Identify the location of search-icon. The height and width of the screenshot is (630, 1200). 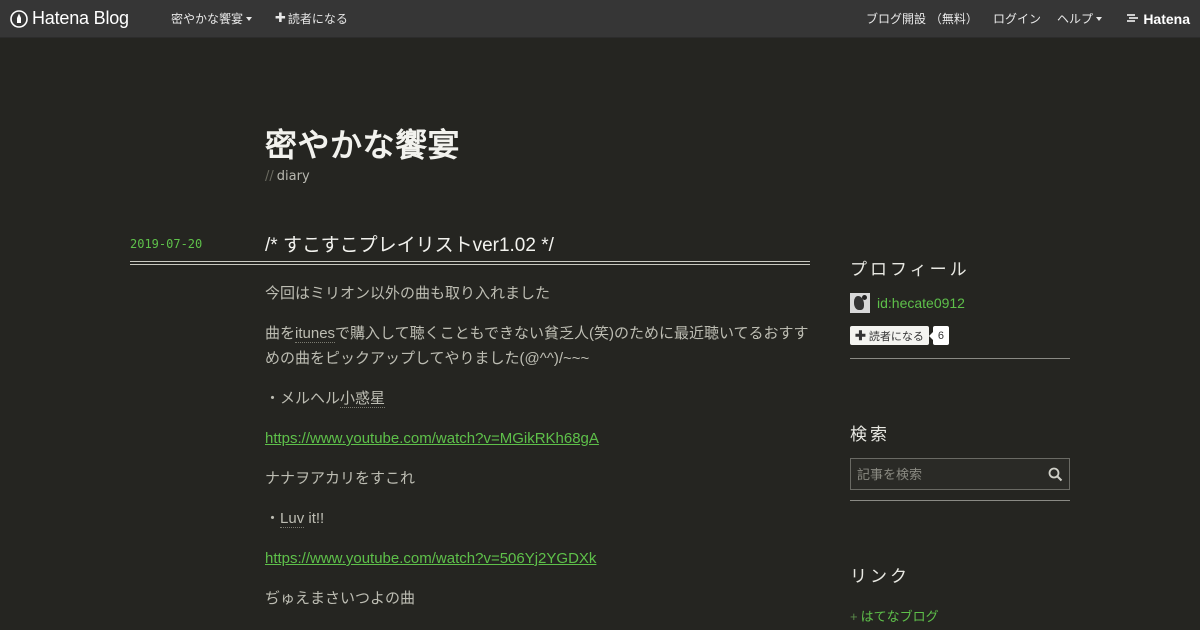
(1055, 474).